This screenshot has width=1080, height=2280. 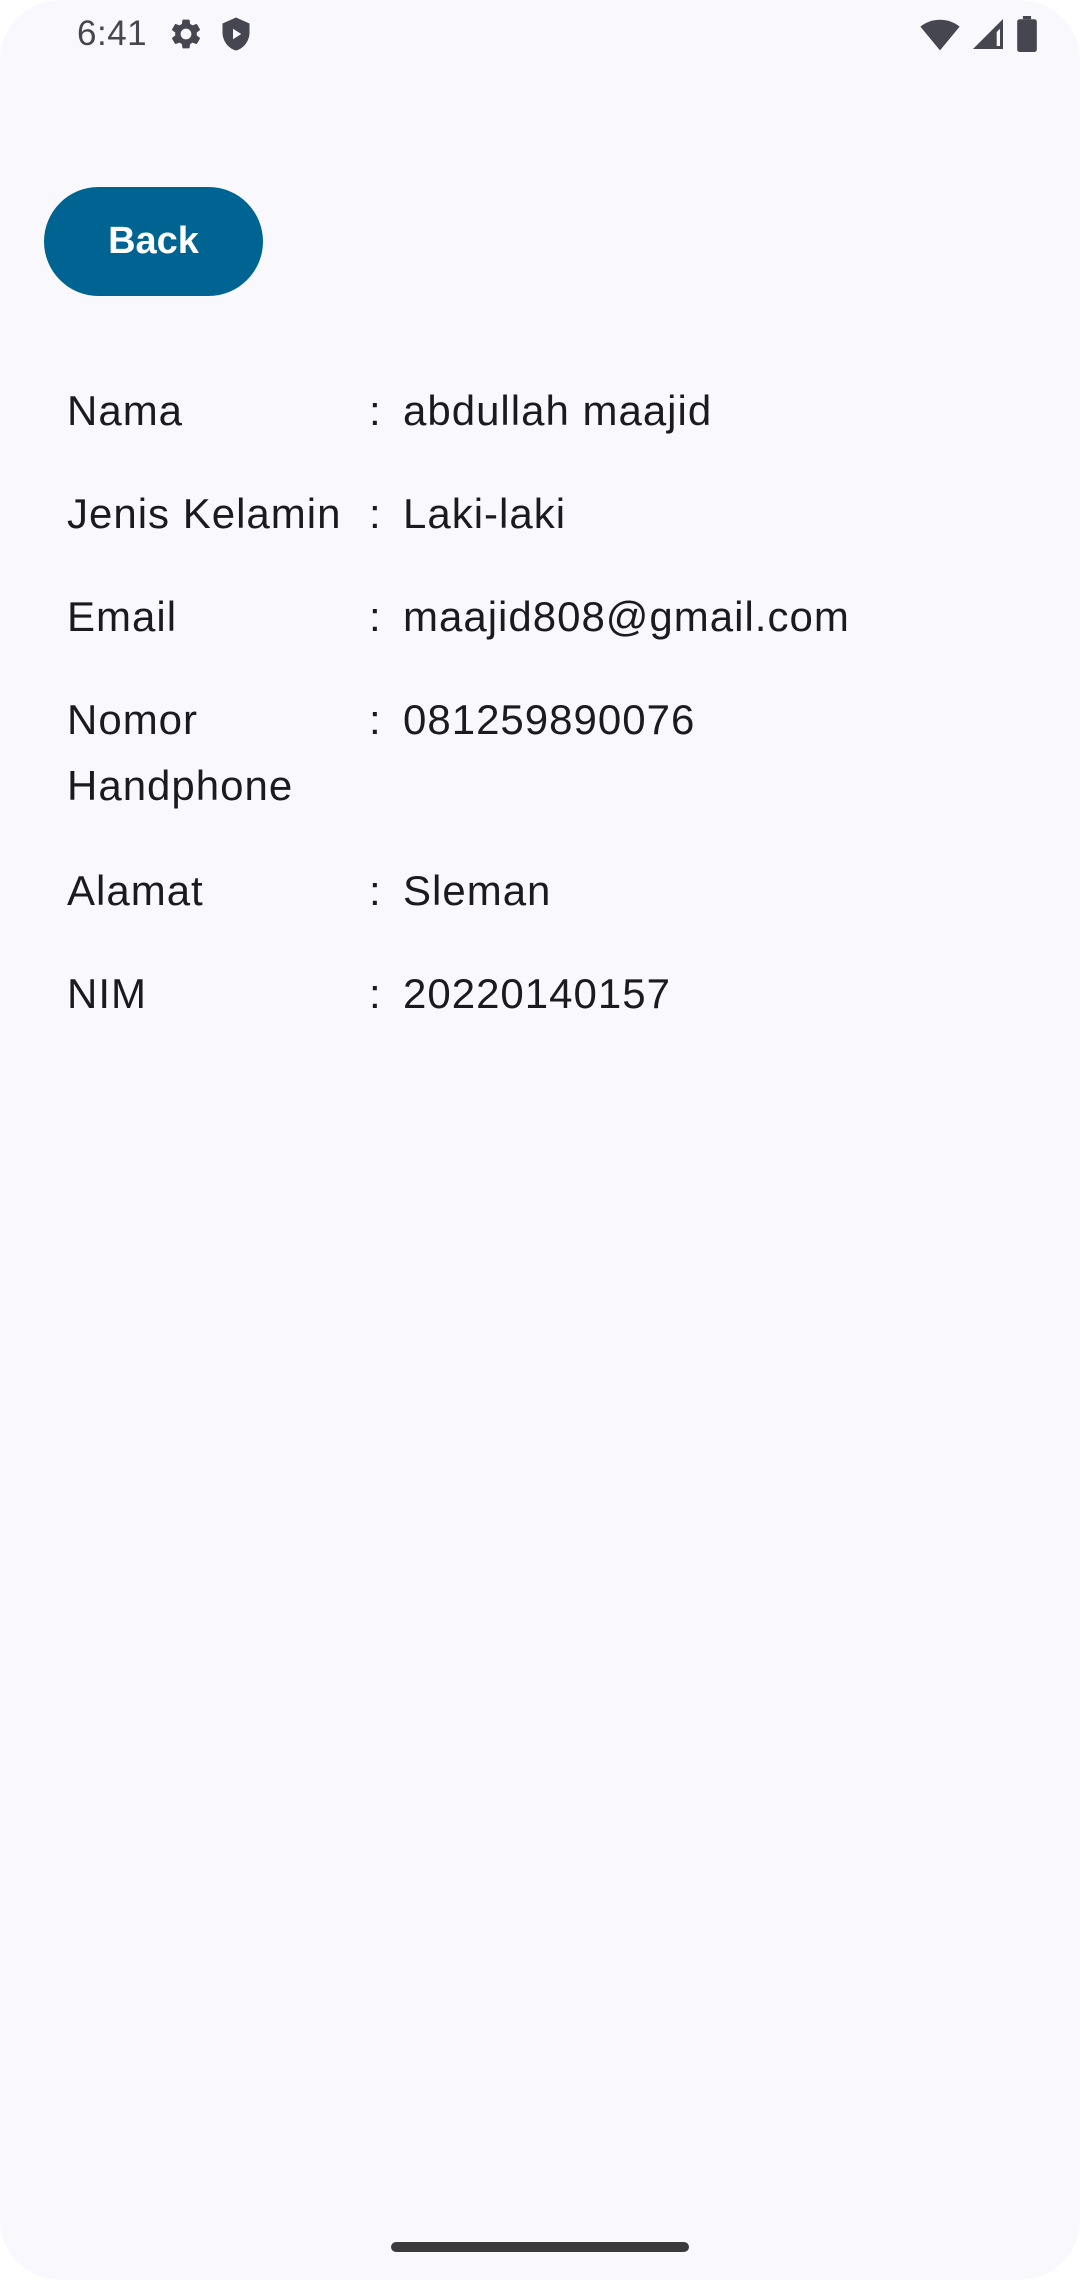 What do you see at coordinates (540, 2247) in the screenshot?
I see `gesture-nav-handle` at bounding box center [540, 2247].